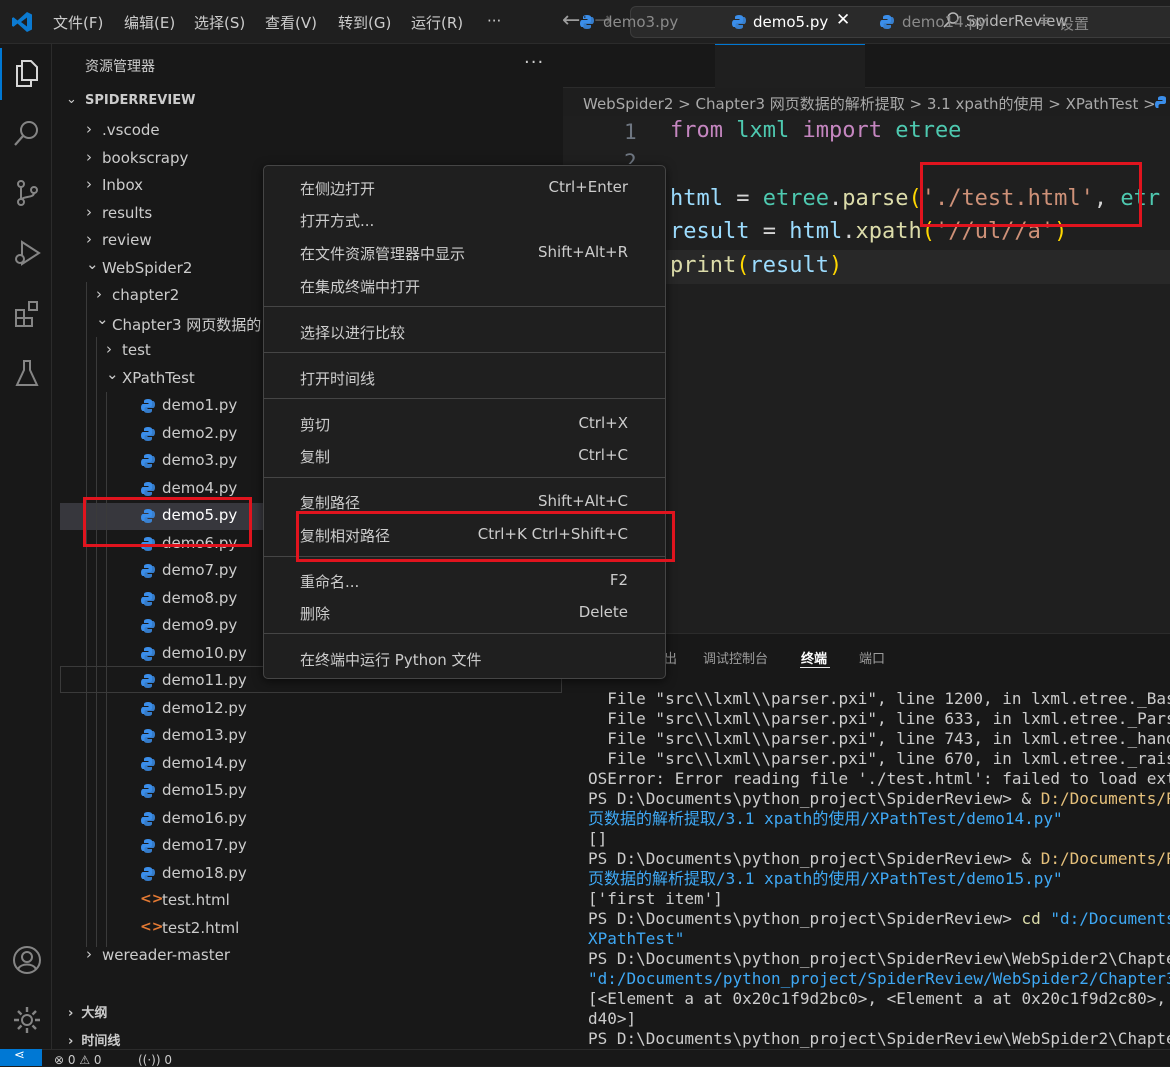 The image size is (1170, 1067). What do you see at coordinates (311, 845) in the screenshot?
I see `tree-item-demo17-py: demo17.py` at bounding box center [311, 845].